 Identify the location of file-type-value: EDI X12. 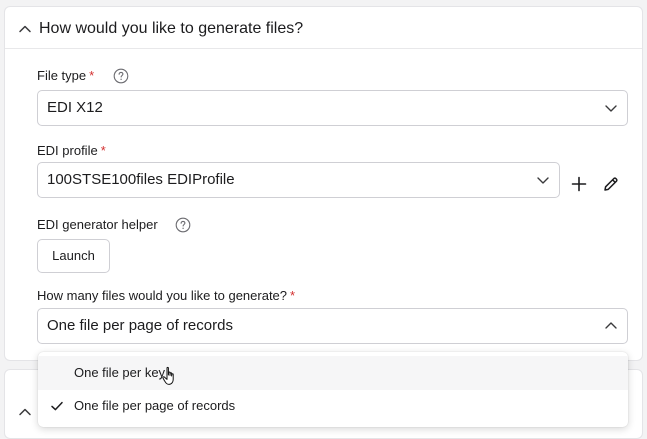
(75, 107).